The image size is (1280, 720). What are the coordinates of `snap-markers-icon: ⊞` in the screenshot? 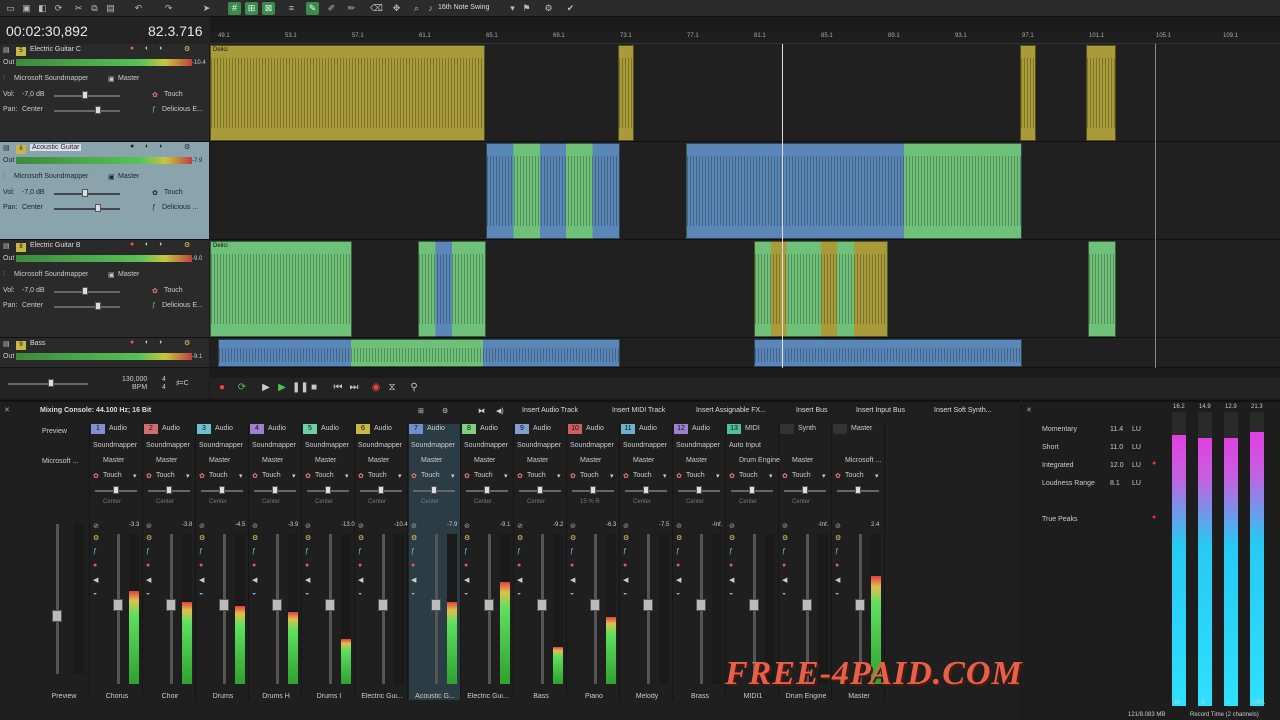 It's located at (251, 8).